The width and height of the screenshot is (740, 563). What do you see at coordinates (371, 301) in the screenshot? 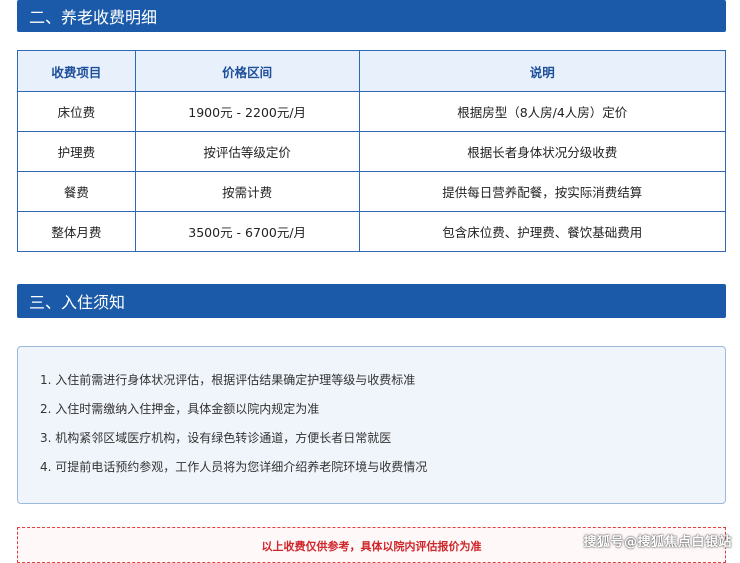
I see `notice-section-header: 三、入住须知` at bounding box center [371, 301].